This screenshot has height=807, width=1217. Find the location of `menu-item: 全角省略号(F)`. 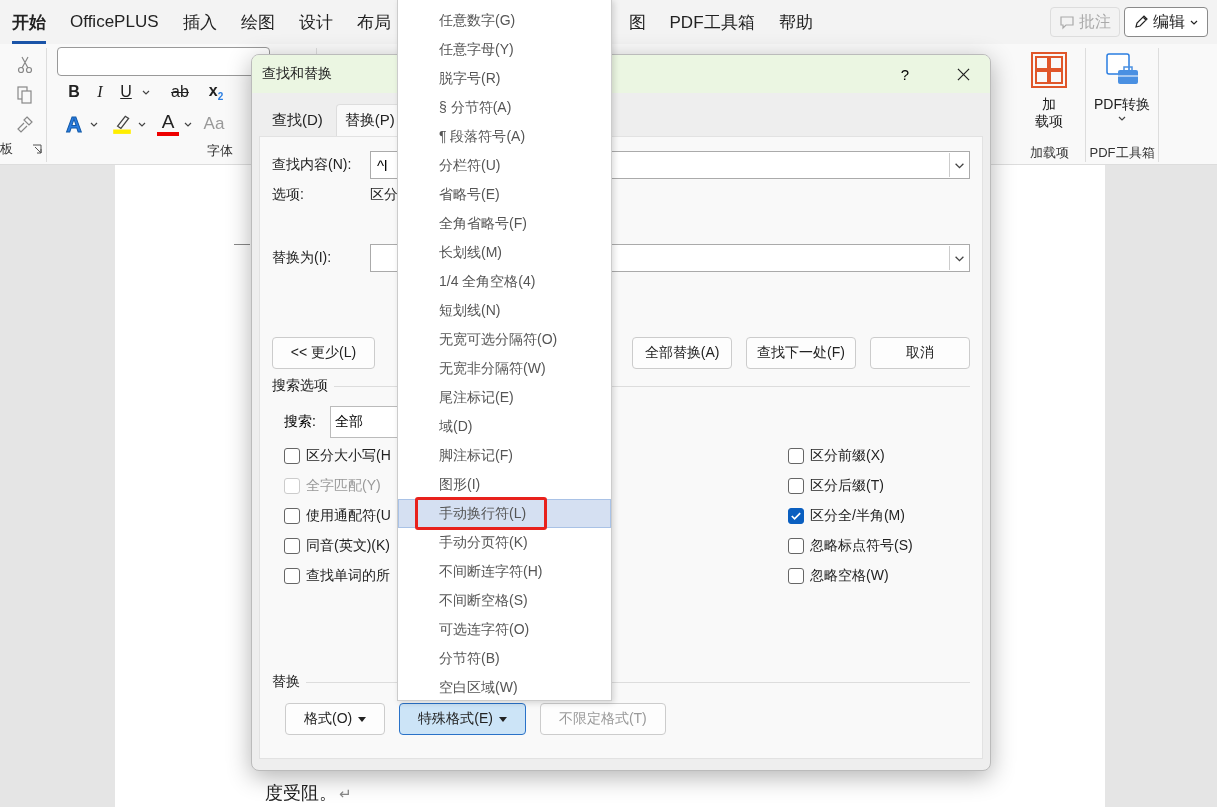

menu-item: 全角省略号(F) is located at coordinates (504, 223).